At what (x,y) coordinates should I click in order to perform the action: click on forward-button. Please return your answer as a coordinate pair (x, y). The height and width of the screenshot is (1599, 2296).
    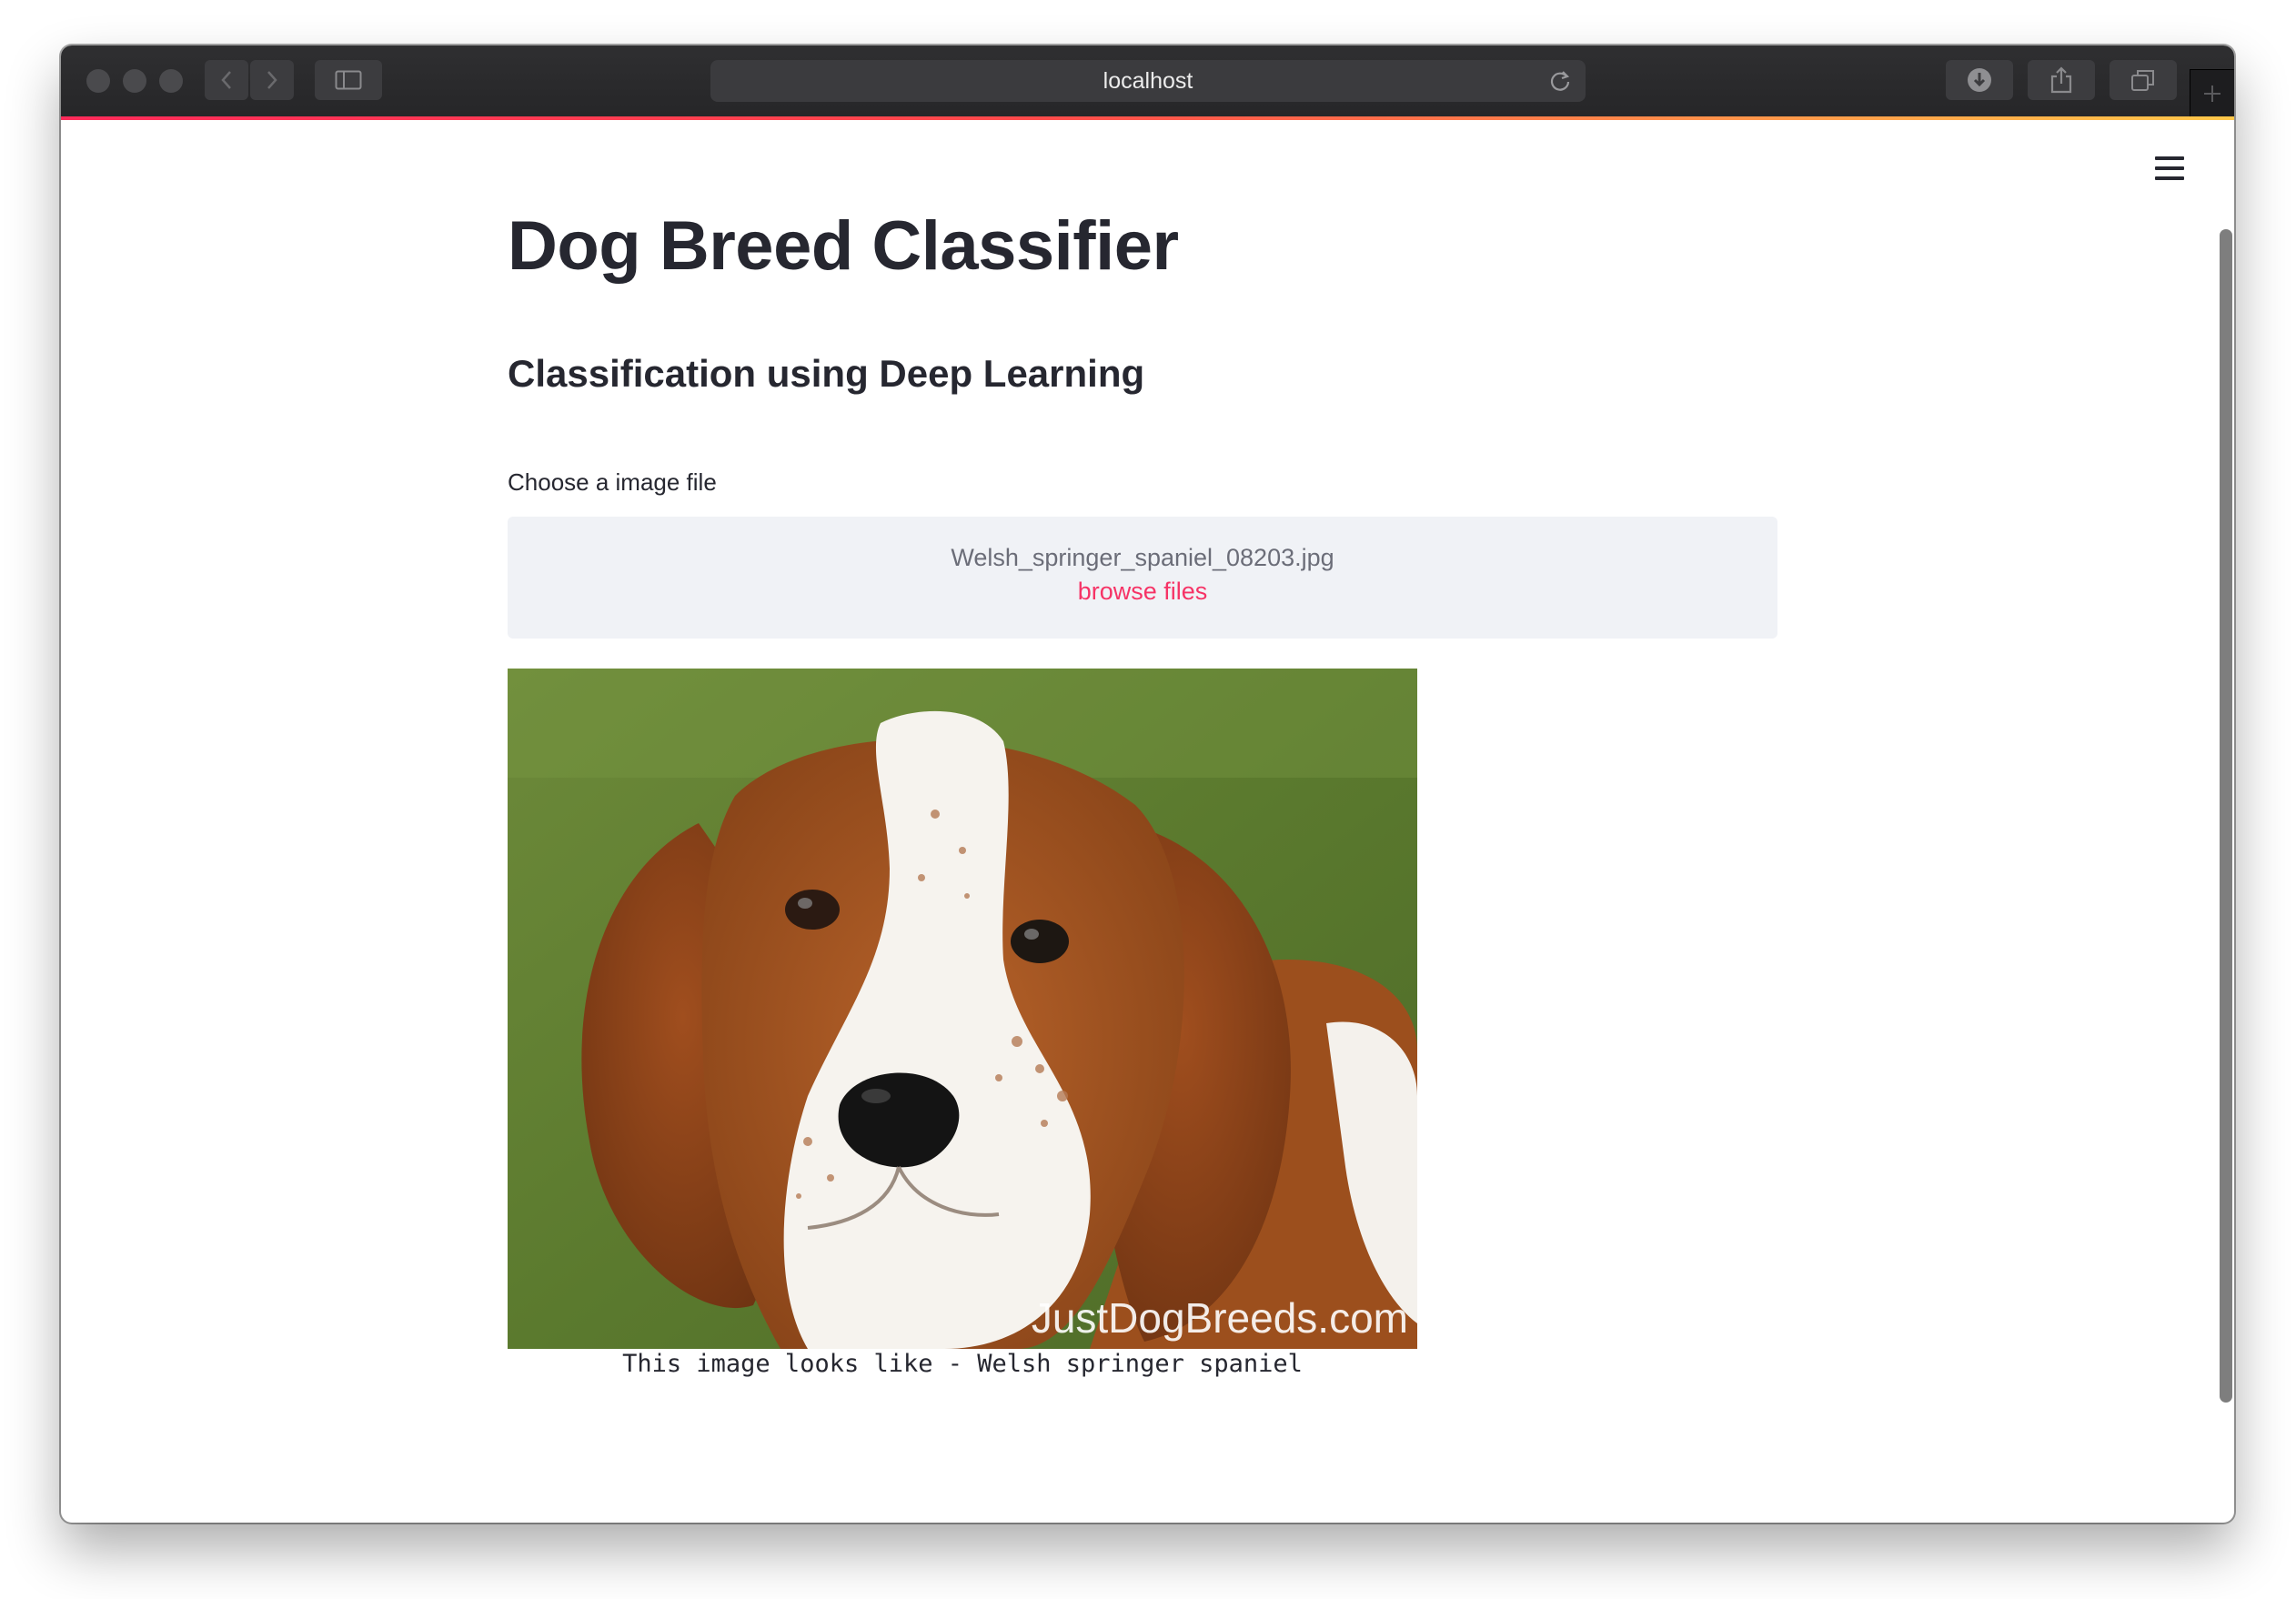
    Looking at the image, I should click on (272, 80).